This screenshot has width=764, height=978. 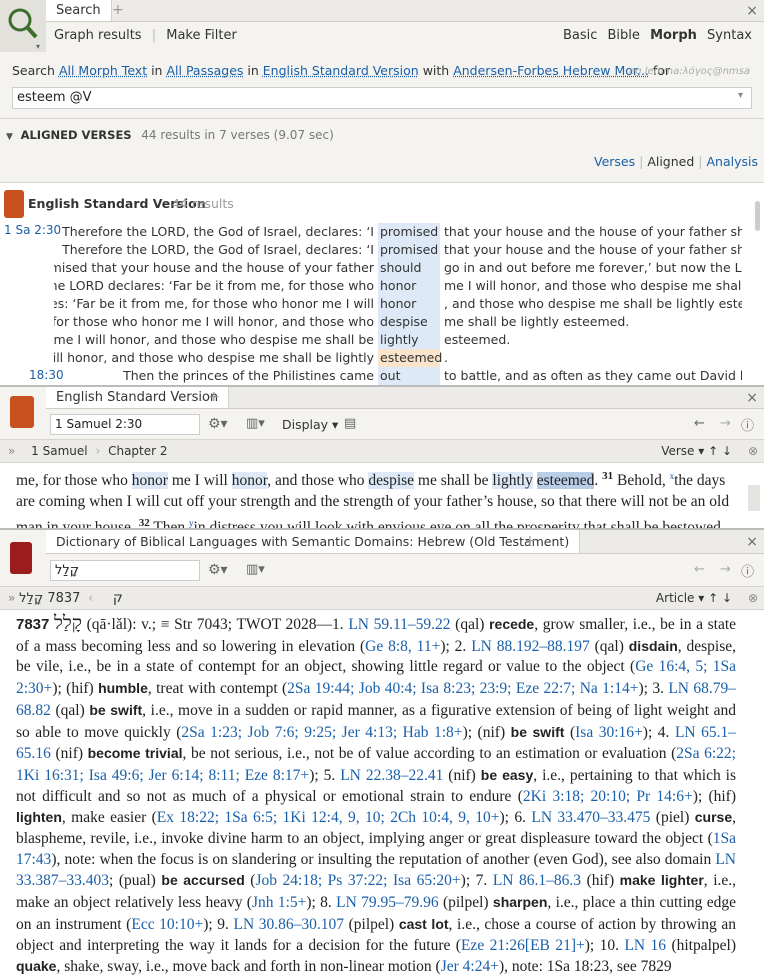 What do you see at coordinates (167, 924) in the screenshot?
I see `reference-link: Ecc 10:10+` at bounding box center [167, 924].